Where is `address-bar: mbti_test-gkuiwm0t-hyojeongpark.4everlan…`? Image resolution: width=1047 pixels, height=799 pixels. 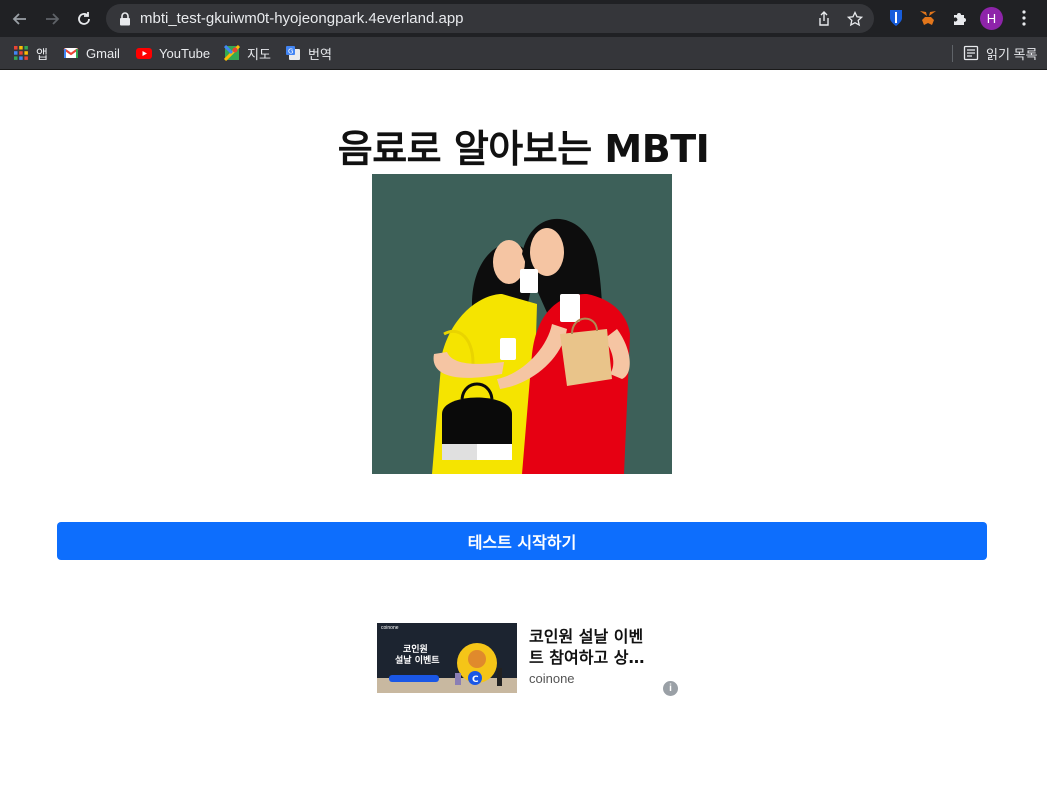 address-bar: mbti_test-gkuiwm0t-hyojeongpark.4everlan… is located at coordinates (490, 18).